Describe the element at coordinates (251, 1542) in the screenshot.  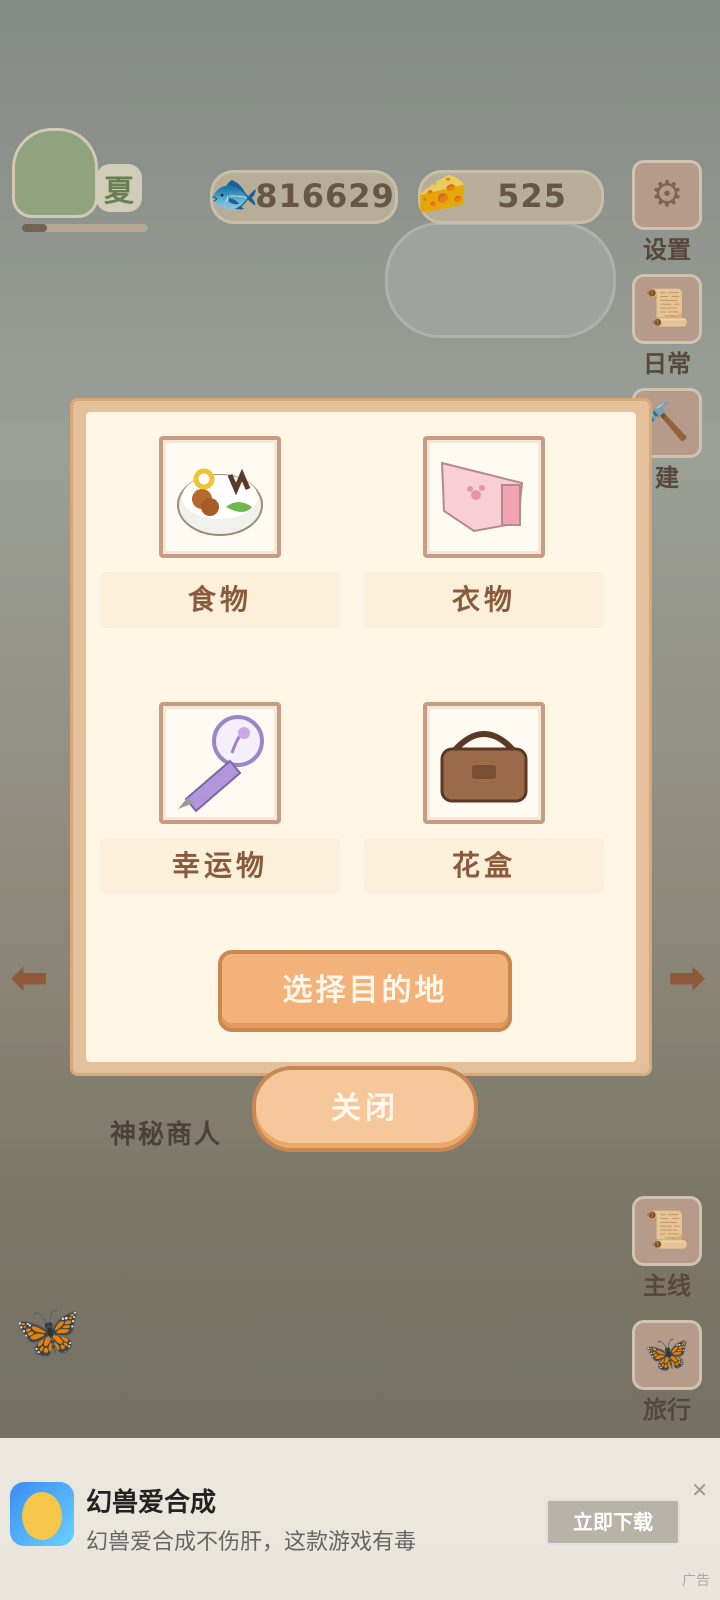
I see `ad-description: 幻兽爱合成不伤肝，这款游戏有毒` at that location.